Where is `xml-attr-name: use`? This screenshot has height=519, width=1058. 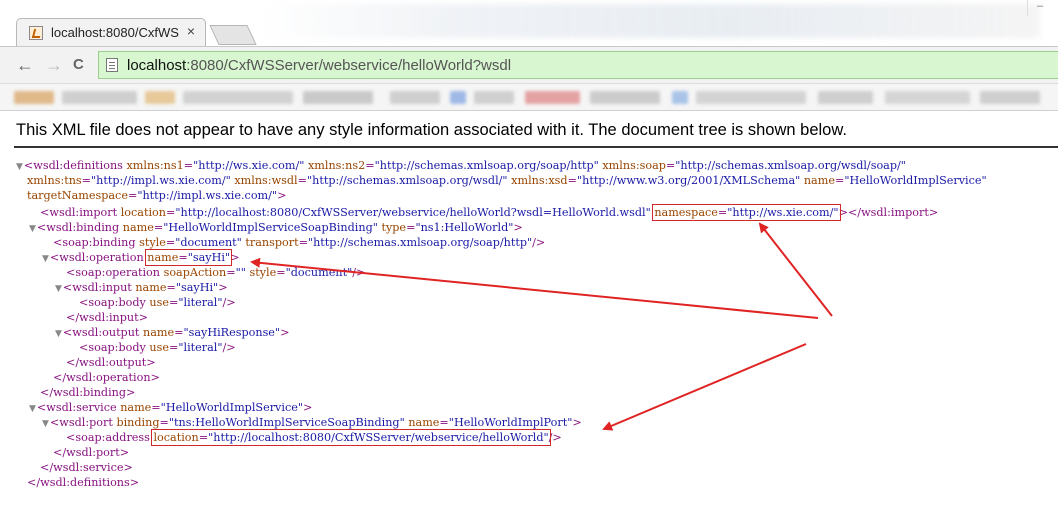
xml-attr-name: use is located at coordinates (159, 347).